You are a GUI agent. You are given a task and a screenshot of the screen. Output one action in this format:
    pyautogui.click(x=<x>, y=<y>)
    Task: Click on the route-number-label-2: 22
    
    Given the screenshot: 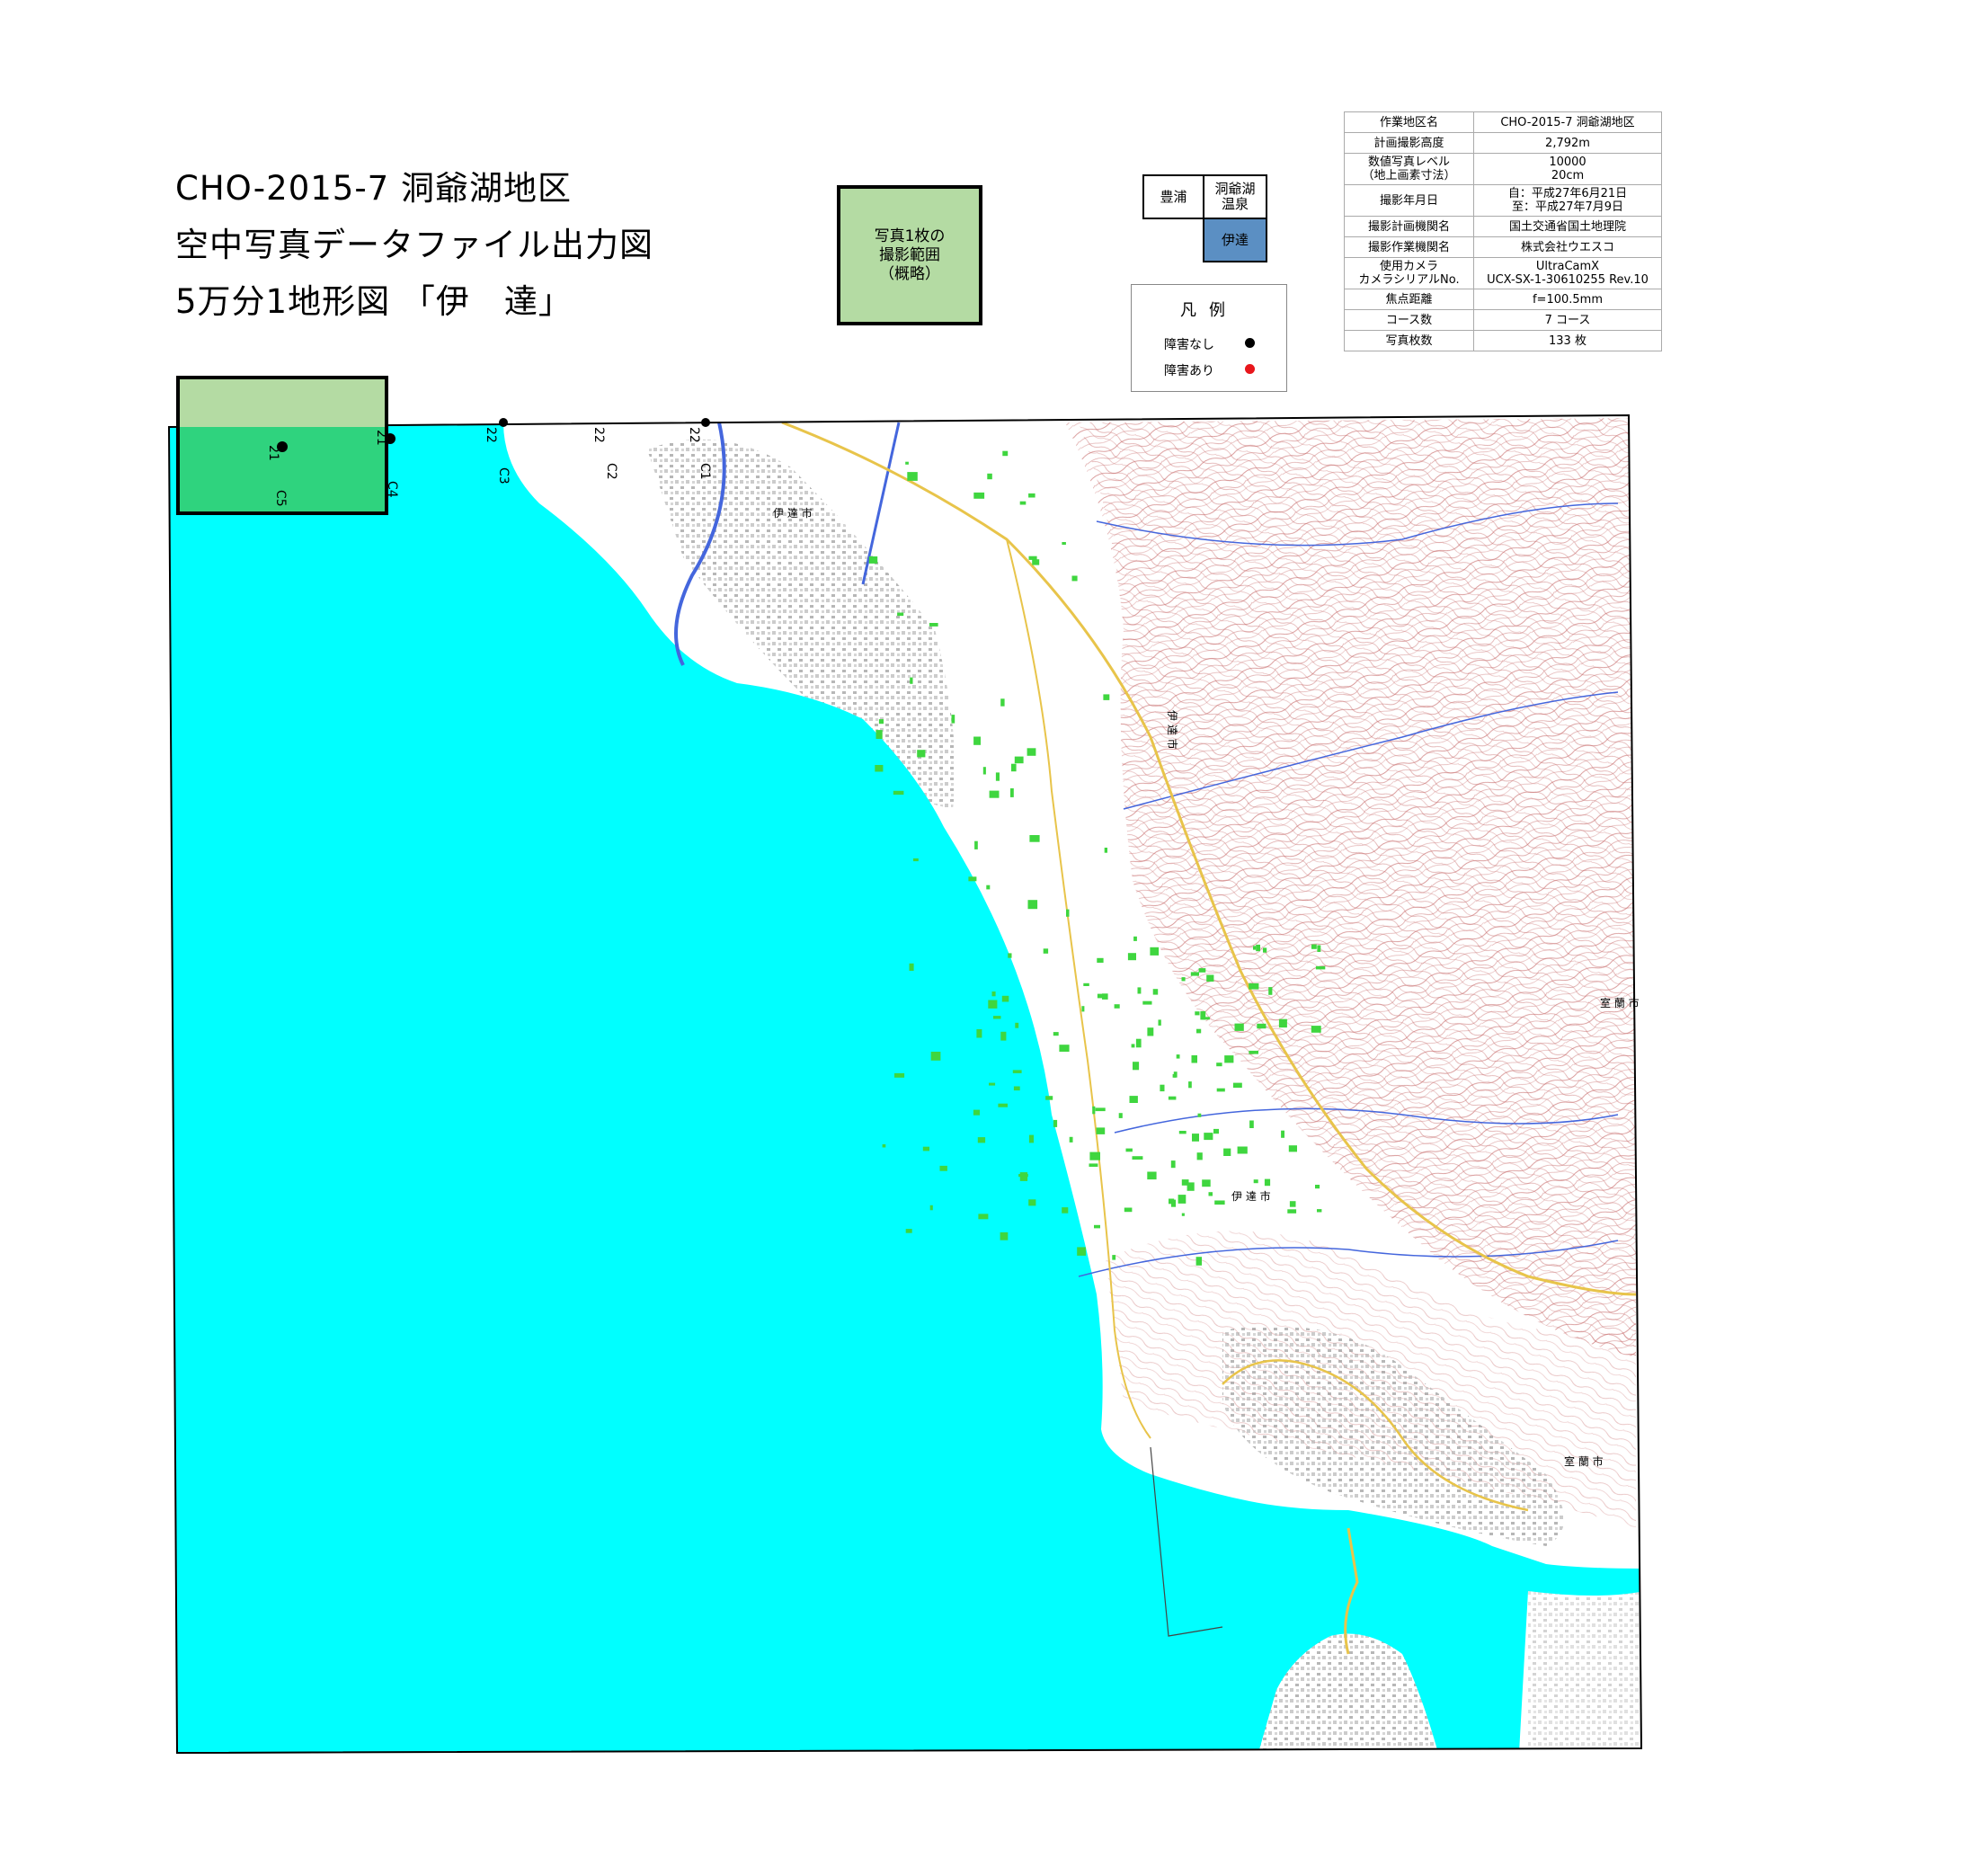 What is the action you would take?
    pyautogui.click(x=598, y=435)
    